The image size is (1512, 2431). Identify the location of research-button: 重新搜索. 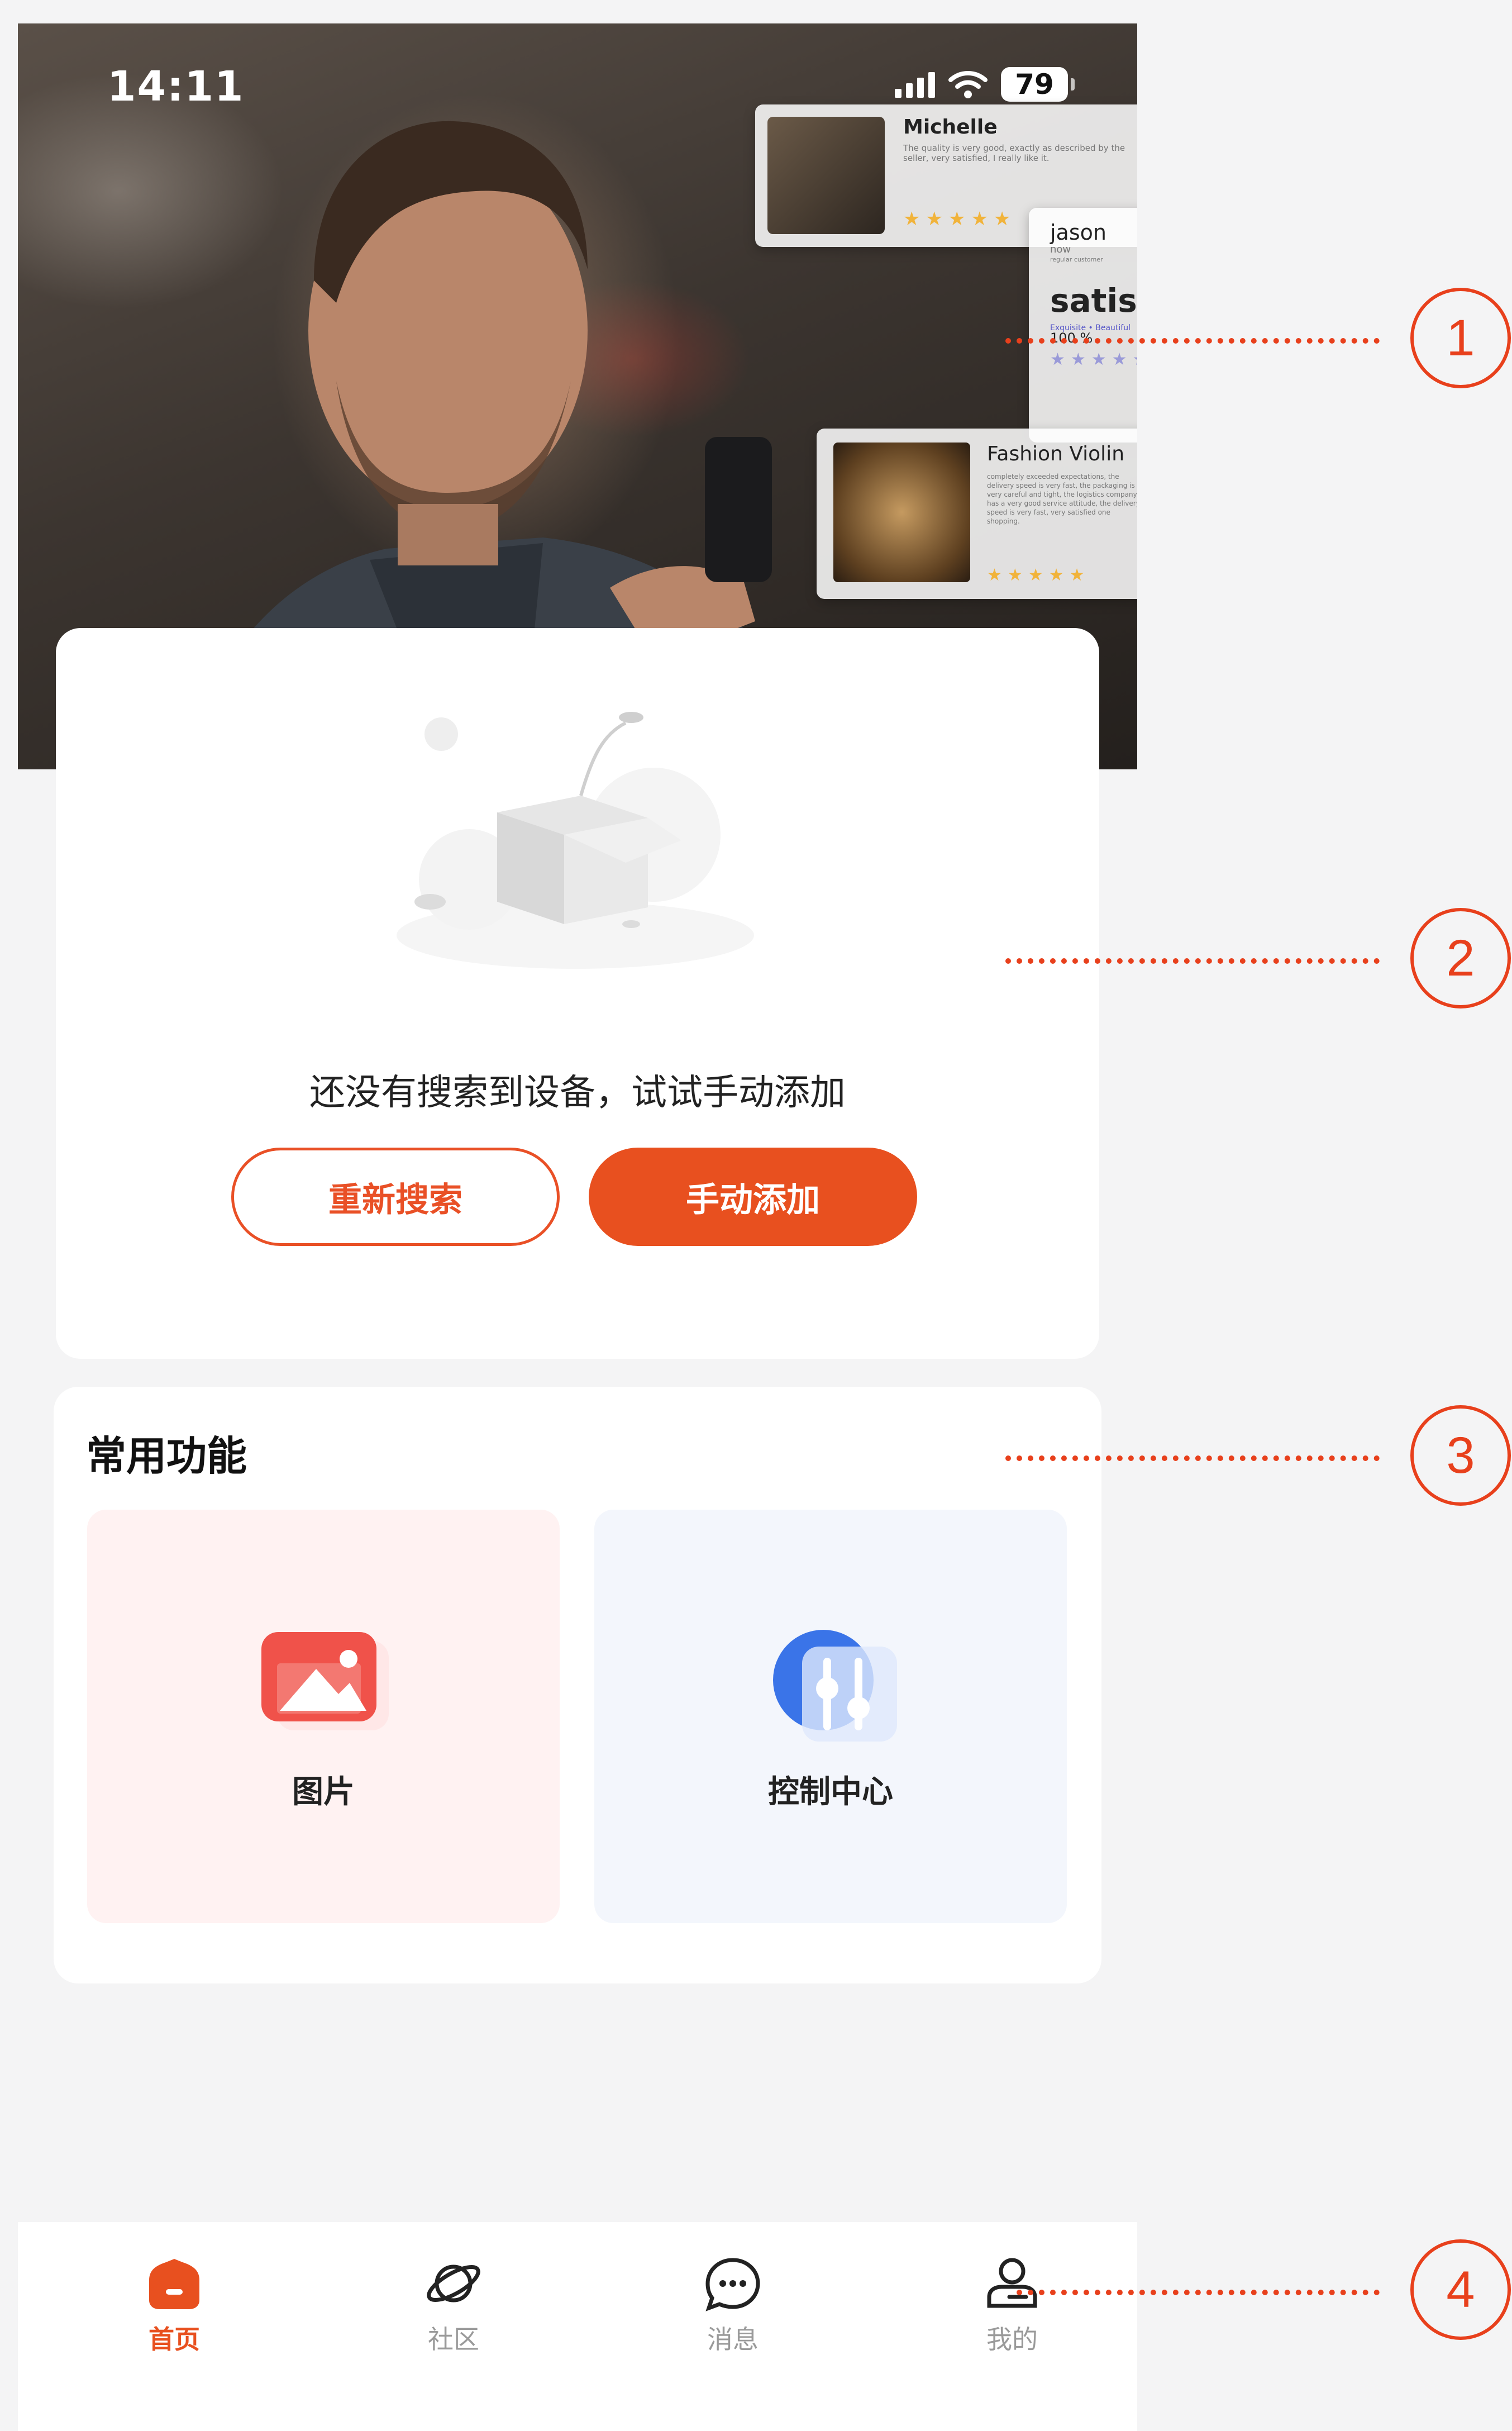
(395, 1197).